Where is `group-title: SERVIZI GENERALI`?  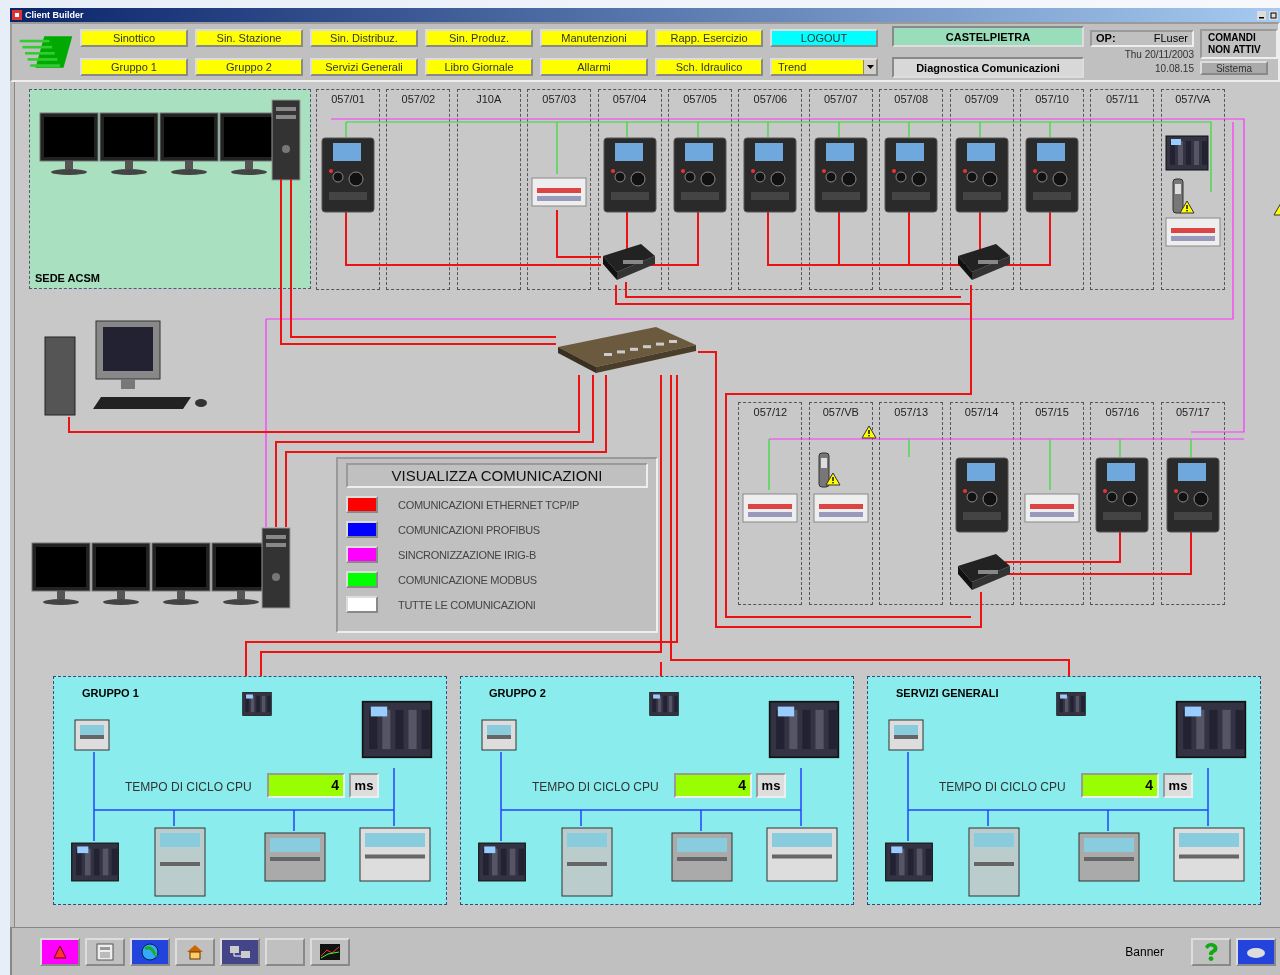 group-title: SERVIZI GENERALI is located at coordinates (947, 693).